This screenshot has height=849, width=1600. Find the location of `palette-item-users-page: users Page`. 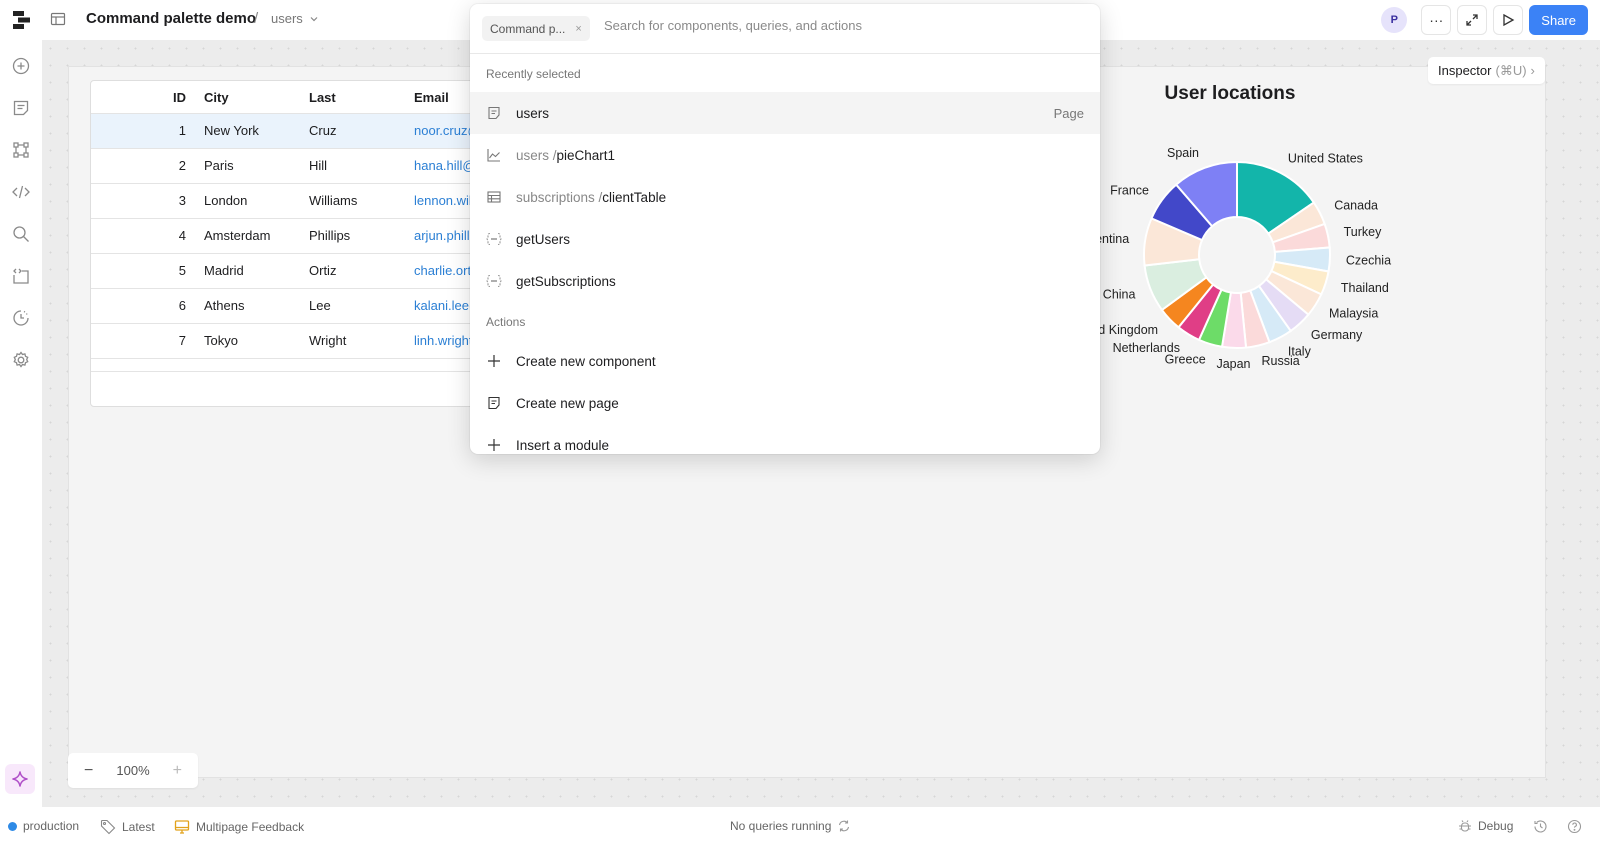

palette-item-users-page: users Page is located at coordinates (785, 113).